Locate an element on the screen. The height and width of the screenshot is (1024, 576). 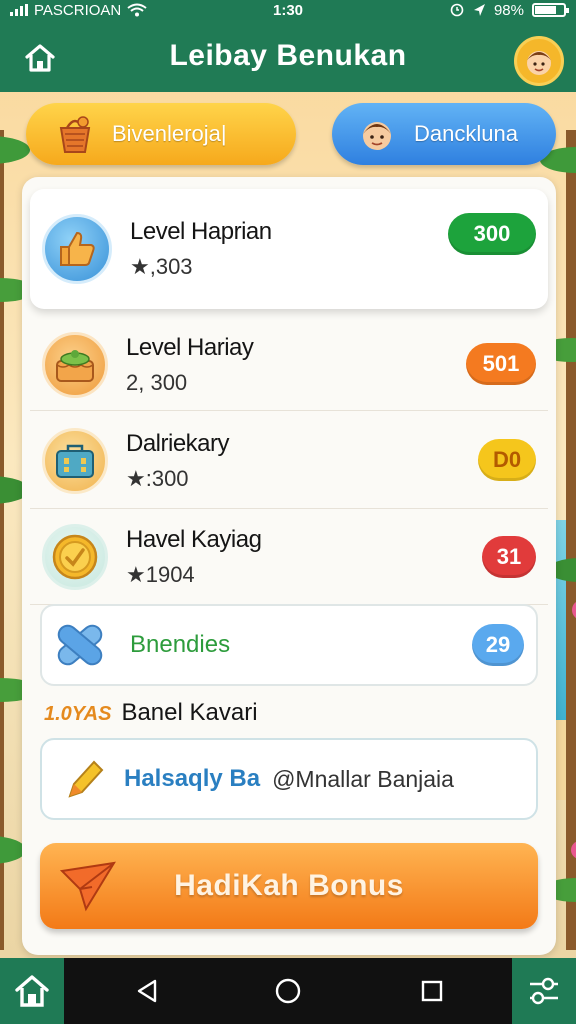
page-title: Leibay Benukan is located at coordinates (288, 55).